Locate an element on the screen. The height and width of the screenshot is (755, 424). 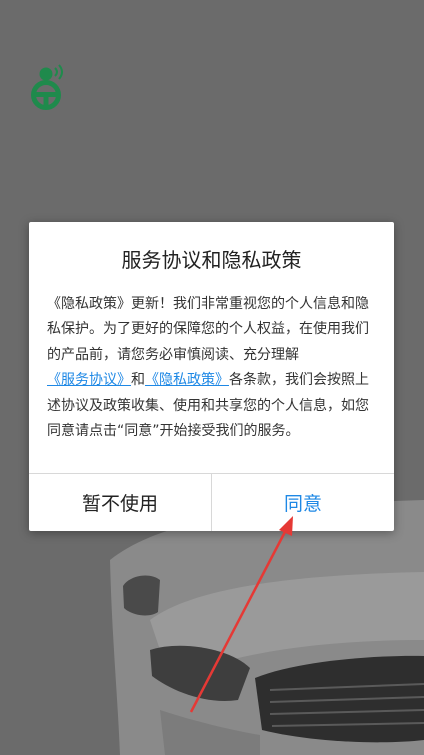
privacy-policy-link: 《隐私政策》 is located at coordinates (187, 380).